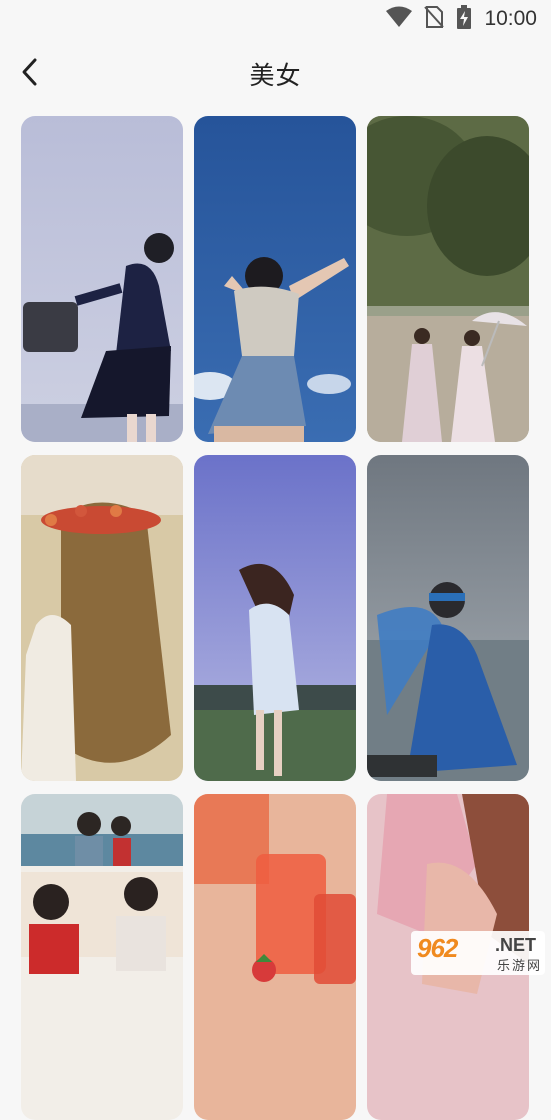 The height and width of the screenshot is (1120, 551). Describe the element at coordinates (437, 948) in the screenshot. I see `watermark-number: 962` at that location.